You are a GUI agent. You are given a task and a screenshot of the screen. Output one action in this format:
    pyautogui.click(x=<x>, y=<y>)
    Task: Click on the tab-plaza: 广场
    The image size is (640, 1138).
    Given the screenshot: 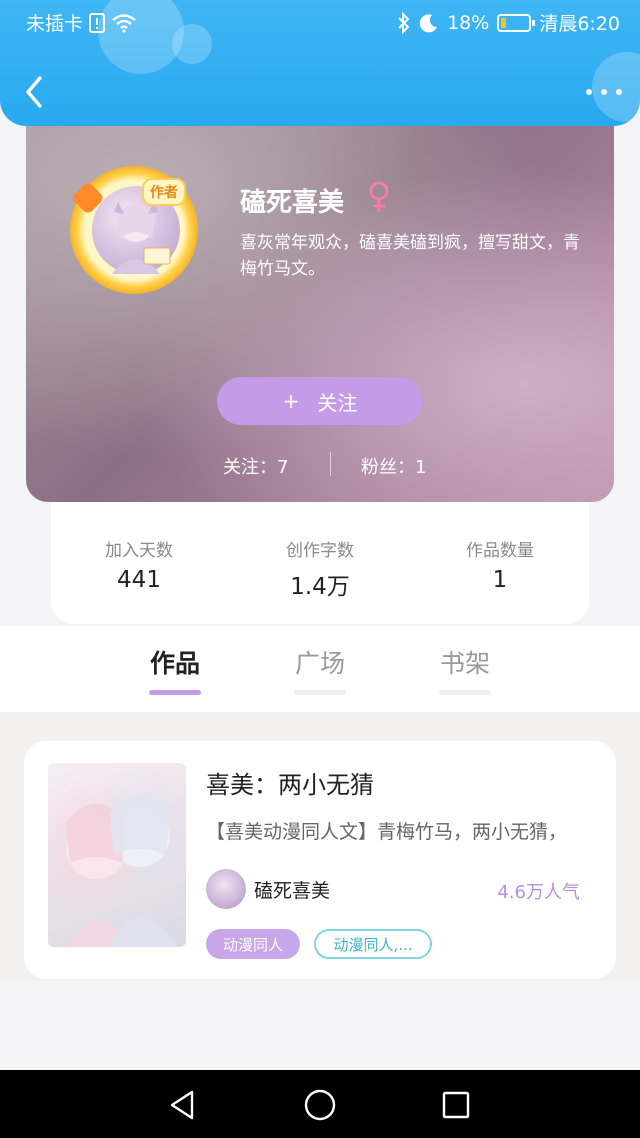 What is the action you would take?
    pyautogui.click(x=320, y=669)
    